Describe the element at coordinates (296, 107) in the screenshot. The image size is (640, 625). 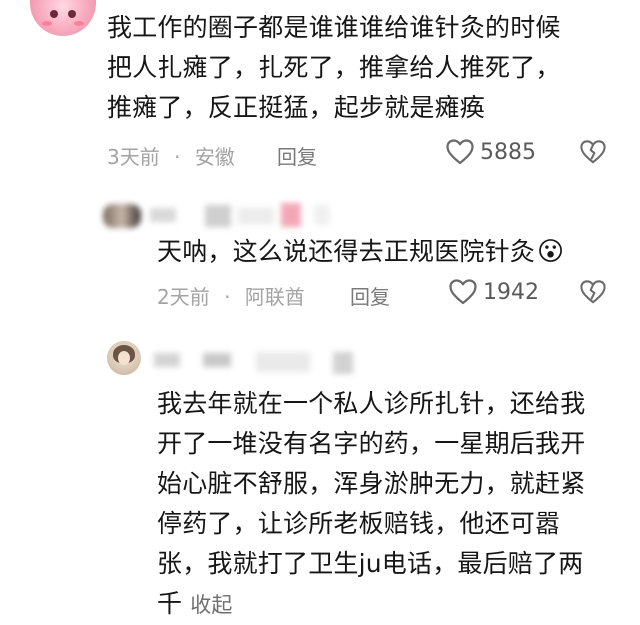
I see `comment-line: 推瘫了，反正挺猛，起步就是瘫痪` at that location.